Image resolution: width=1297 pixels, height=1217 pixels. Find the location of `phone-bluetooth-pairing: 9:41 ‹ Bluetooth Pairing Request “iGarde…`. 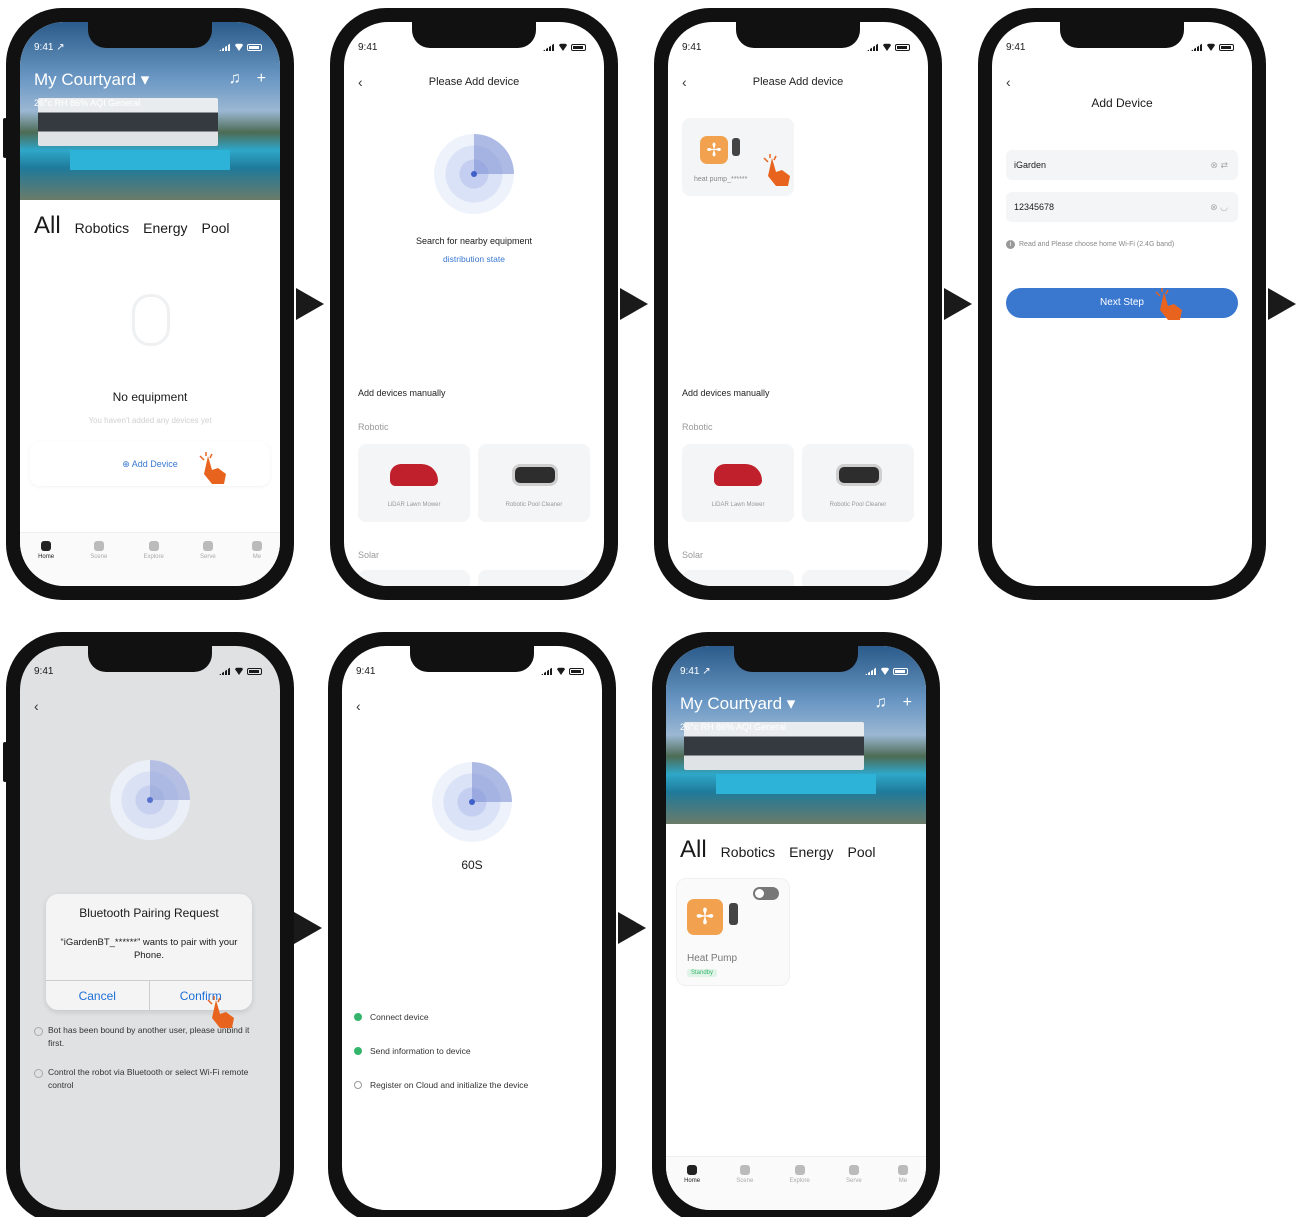

phone-bluetooth-pairing: 9:41 ‹ Bluetooth Pairing Request “iGarde… is located at coordinates (148, 924).